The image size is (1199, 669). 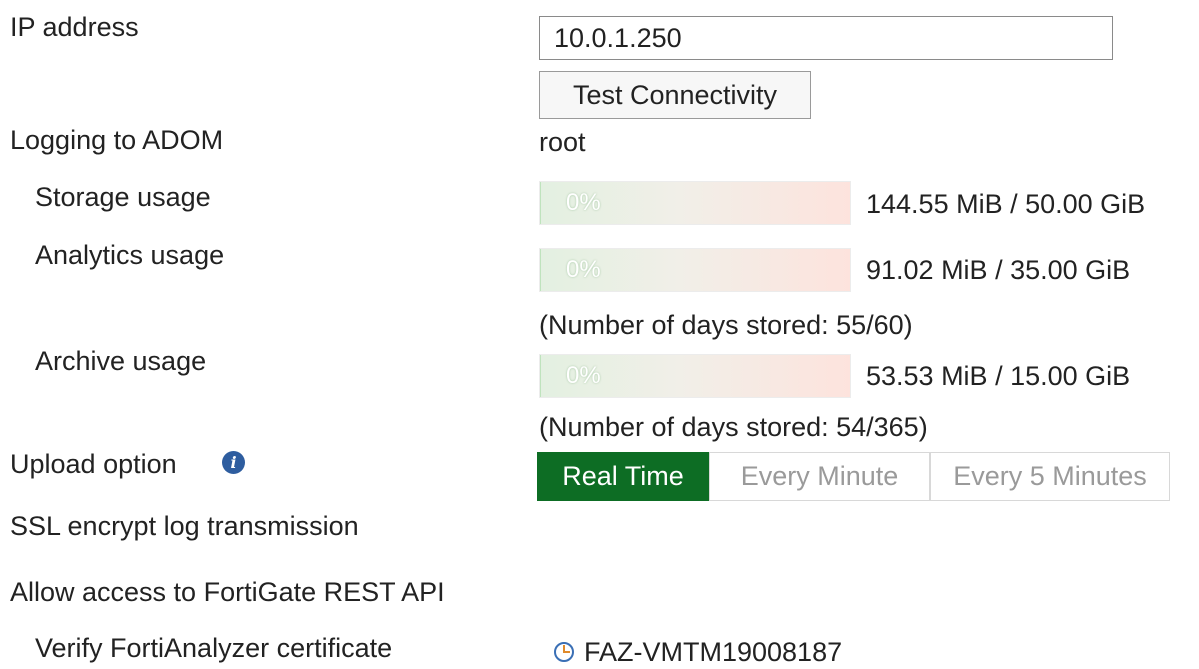 What do you see at coordinates (695, 203) in the screenshot?
I see `storage-usage-bar: 0%` at bounding box center [695, 203].